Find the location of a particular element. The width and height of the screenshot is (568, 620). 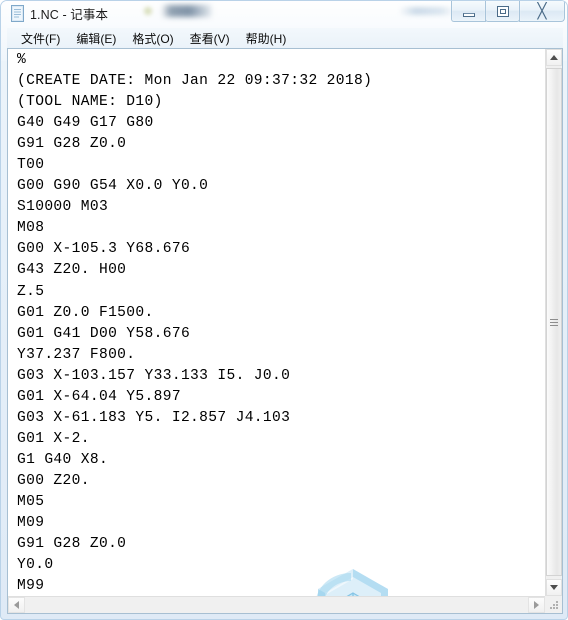

gcode-line: M05 is located at coordinates (31, 501).